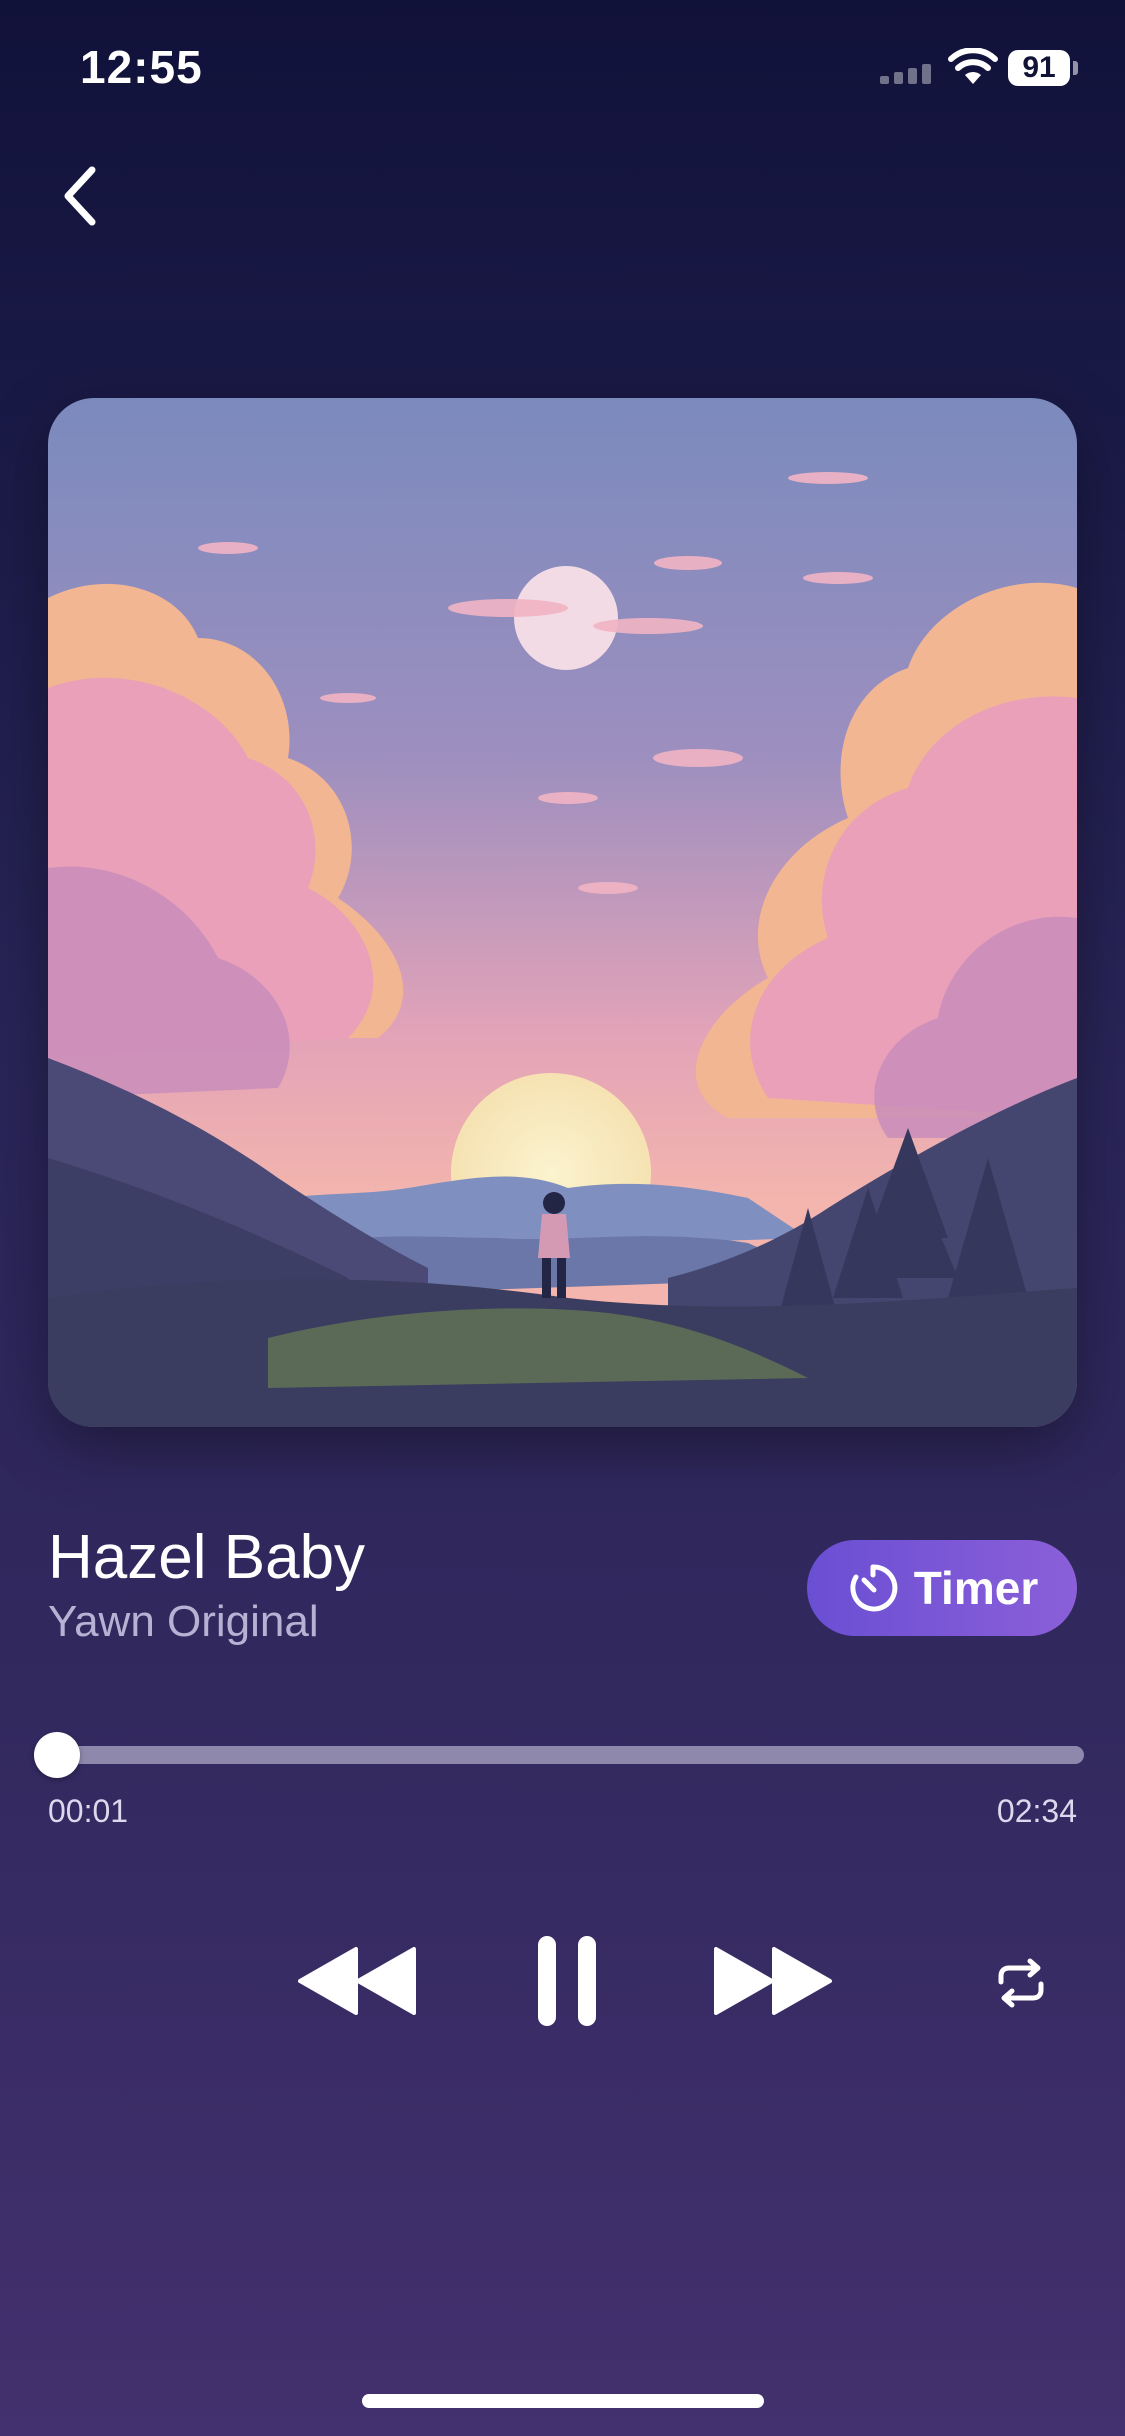 This screenshot has height=2436, width=1125. I want to click on timer-icon, so click(874, 1588).